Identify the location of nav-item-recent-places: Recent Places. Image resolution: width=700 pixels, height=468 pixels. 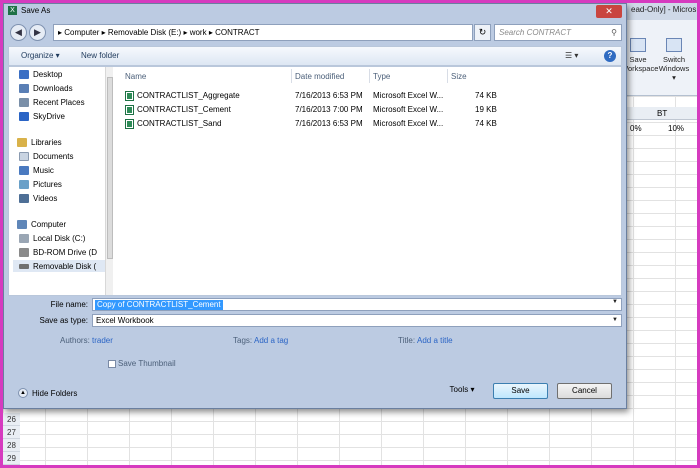
(52, 103).